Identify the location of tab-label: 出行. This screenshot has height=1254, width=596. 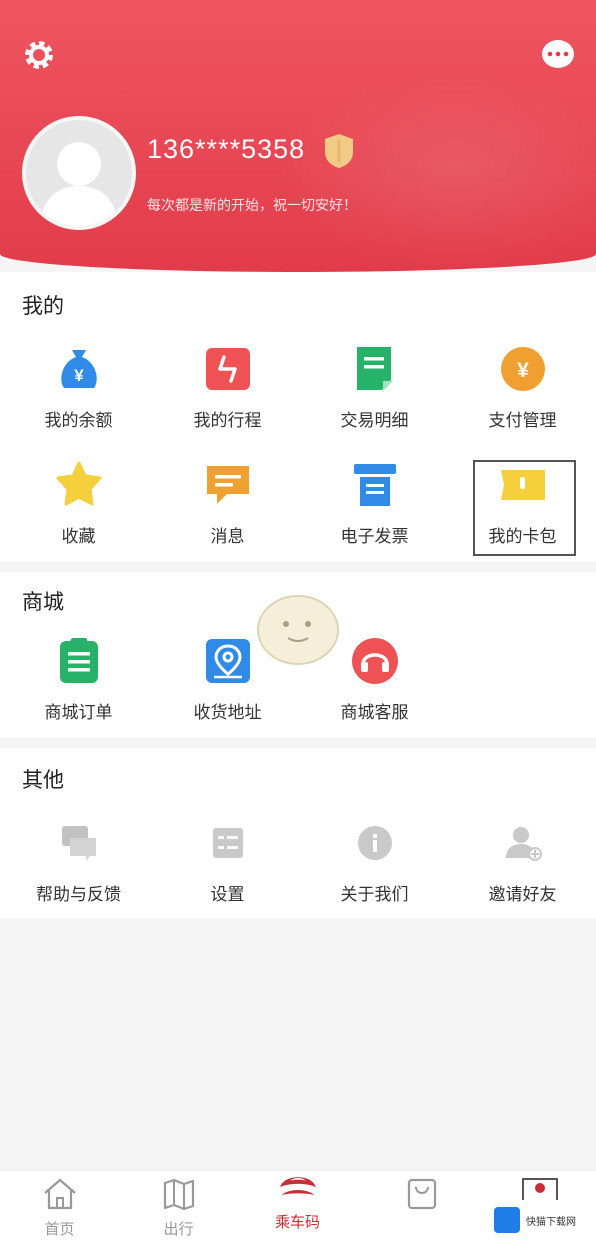
(178, 1229).